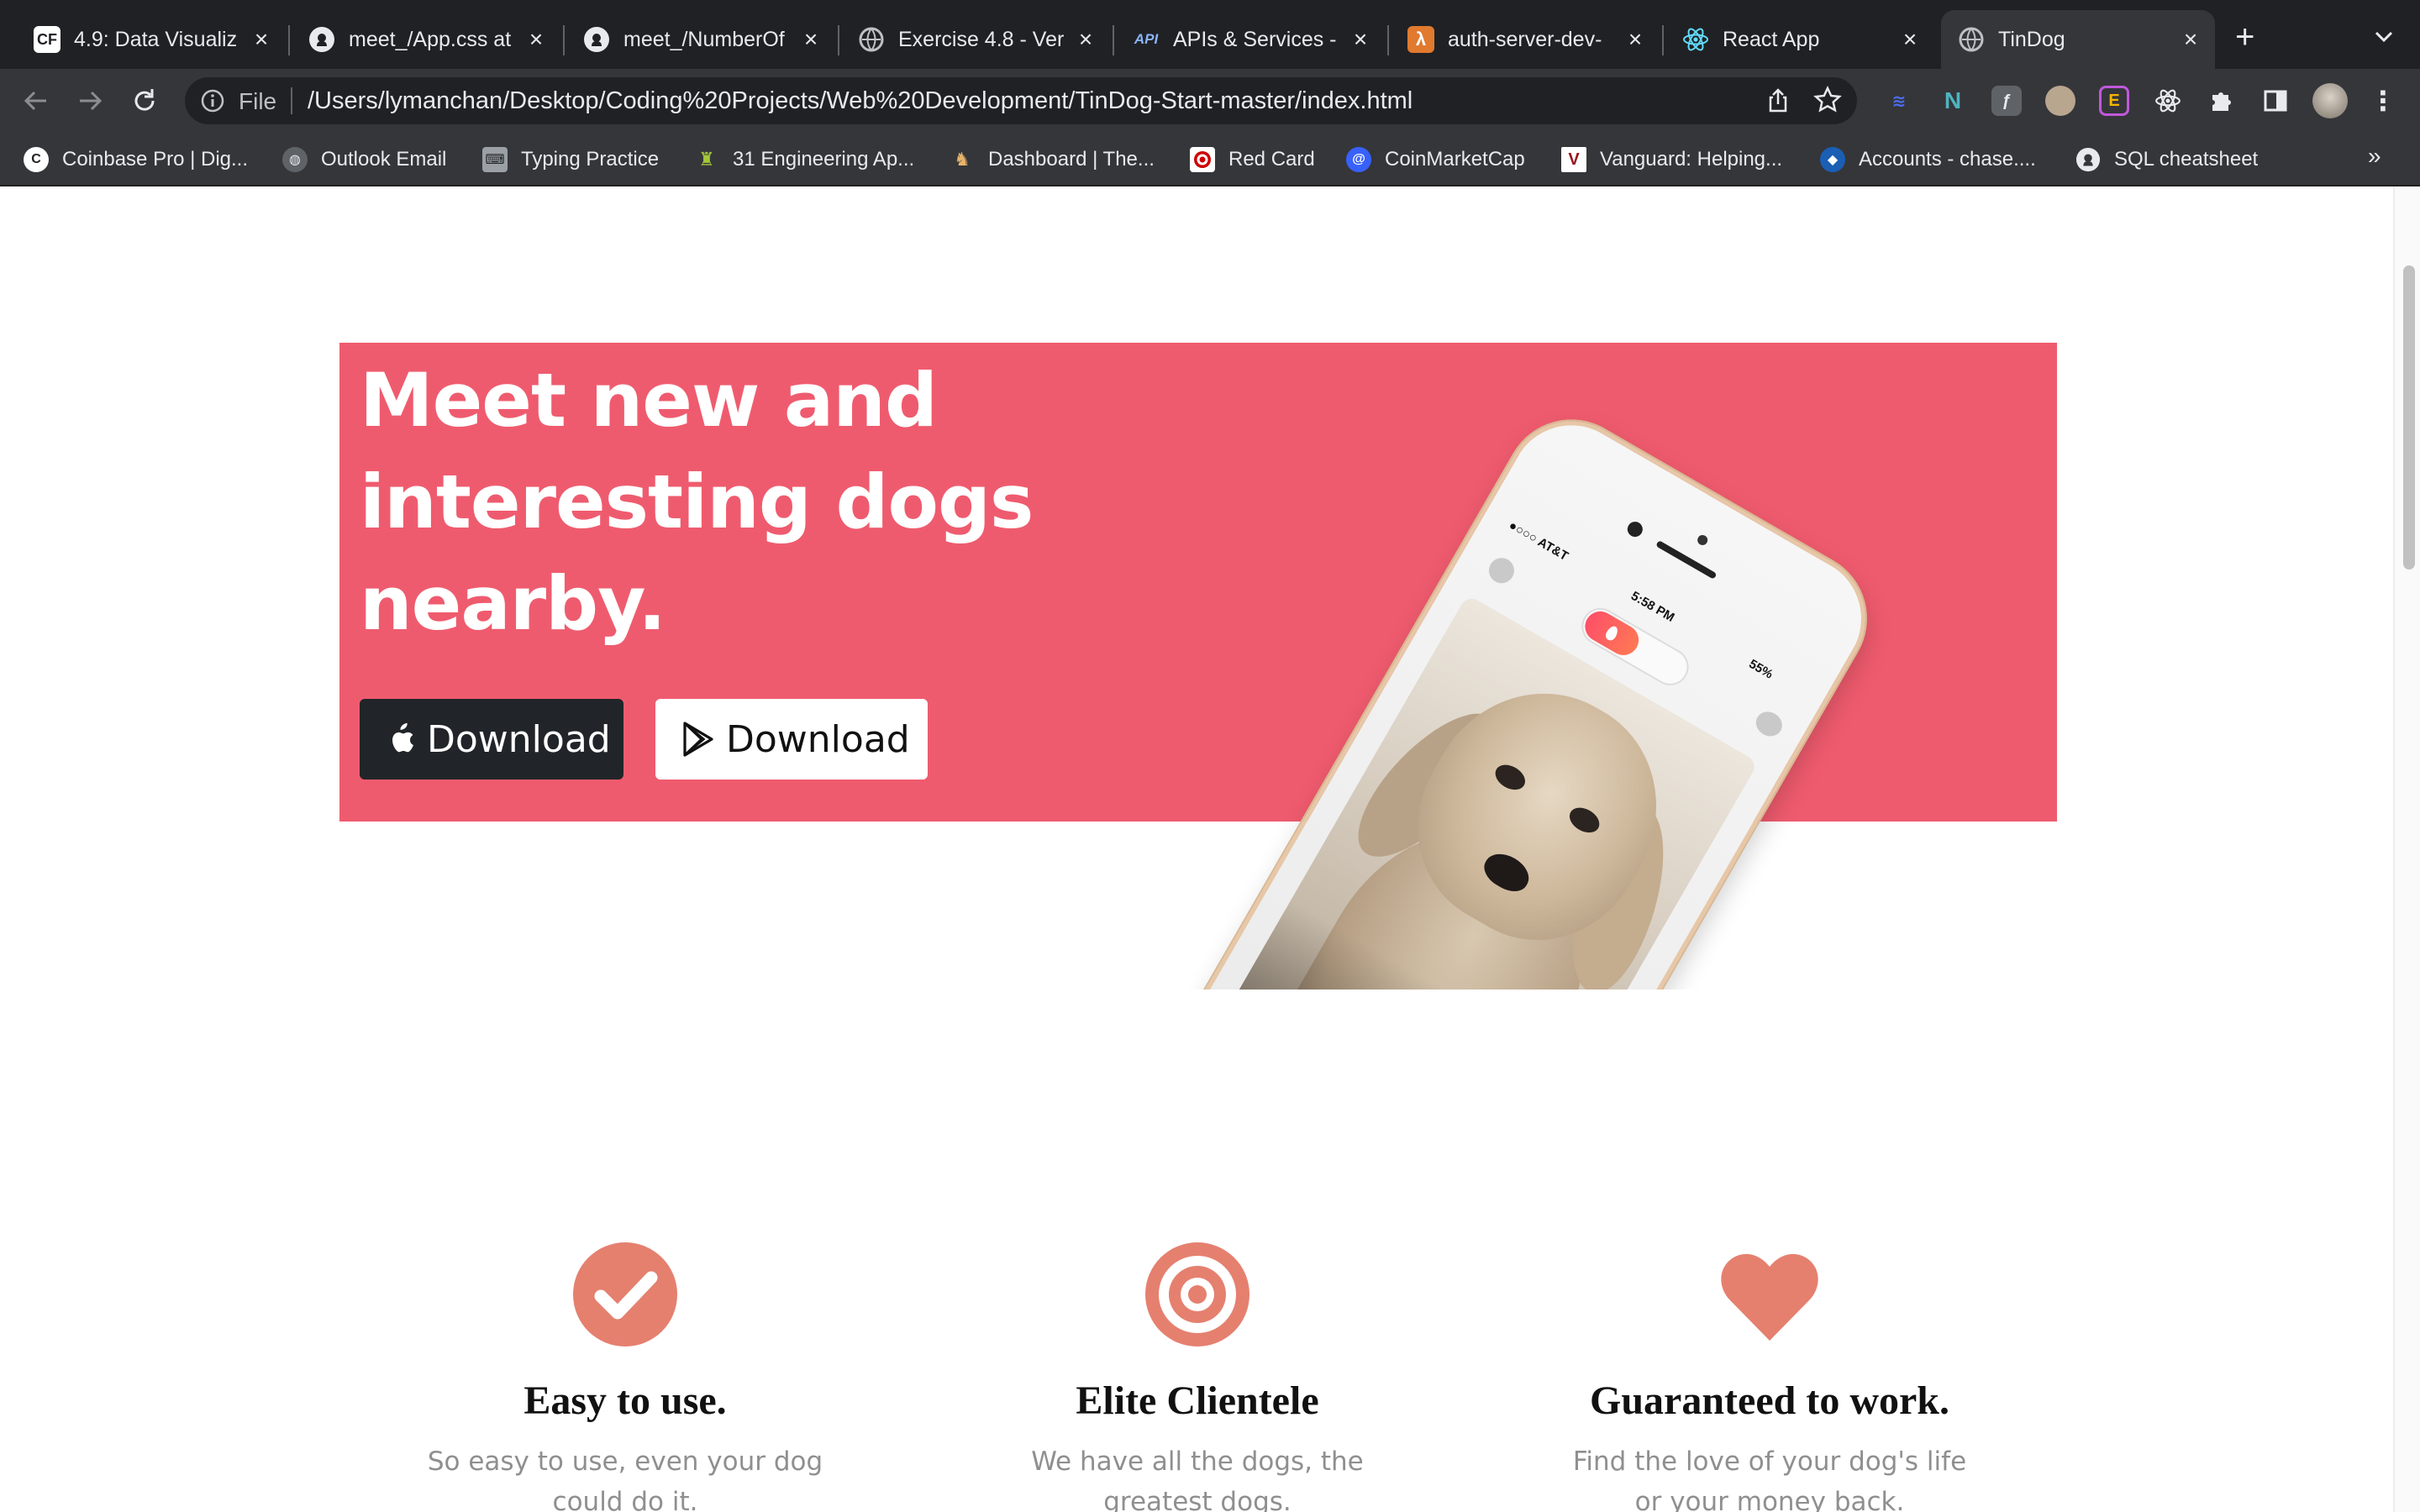  What do you see at coordinates (2384, 36) in the screenshot?
I see `tab-search-icon` at bounding box center [2384, 36].